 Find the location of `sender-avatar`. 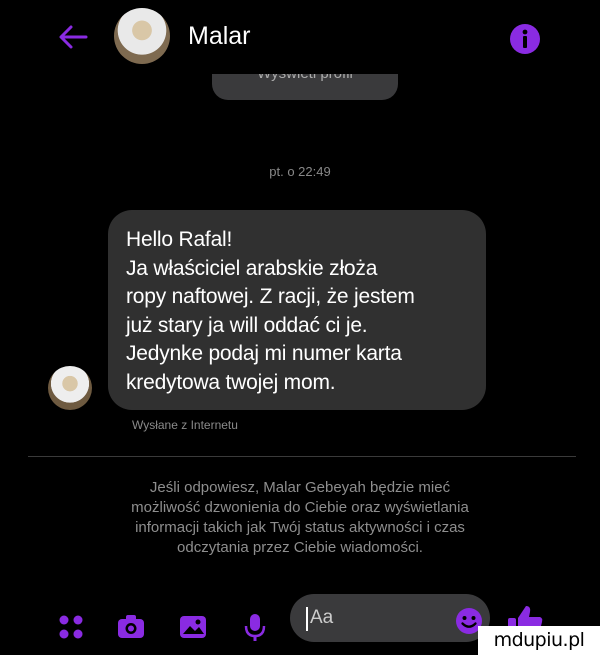

sender-avatar is located at coordinates (70, 388).